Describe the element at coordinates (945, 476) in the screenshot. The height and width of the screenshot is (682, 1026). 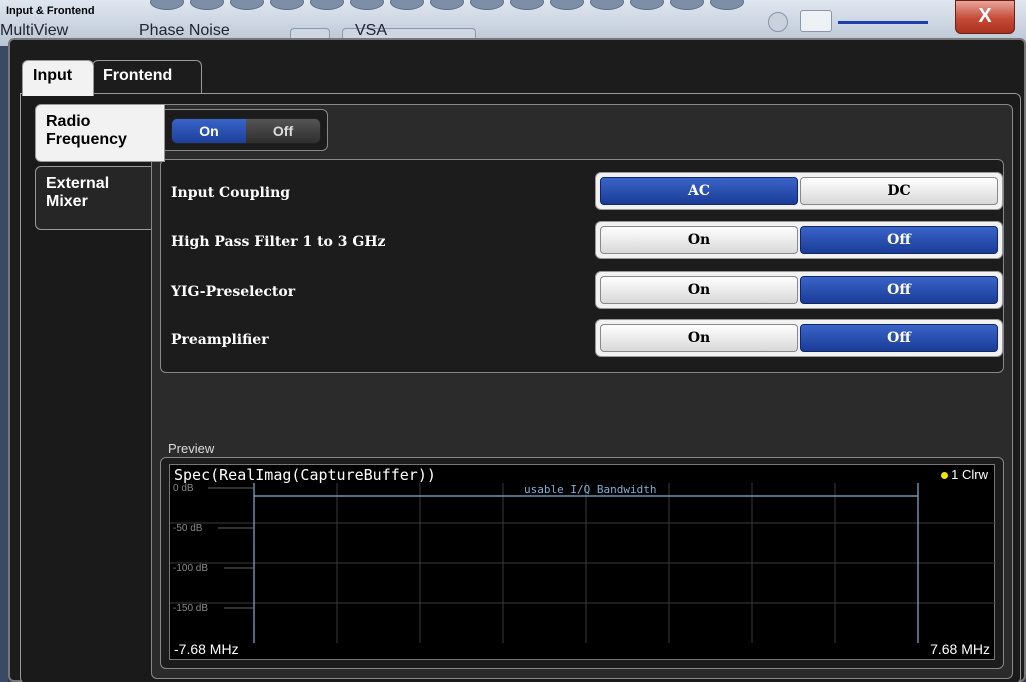
I see `trace-1-dot-icon` at that location.